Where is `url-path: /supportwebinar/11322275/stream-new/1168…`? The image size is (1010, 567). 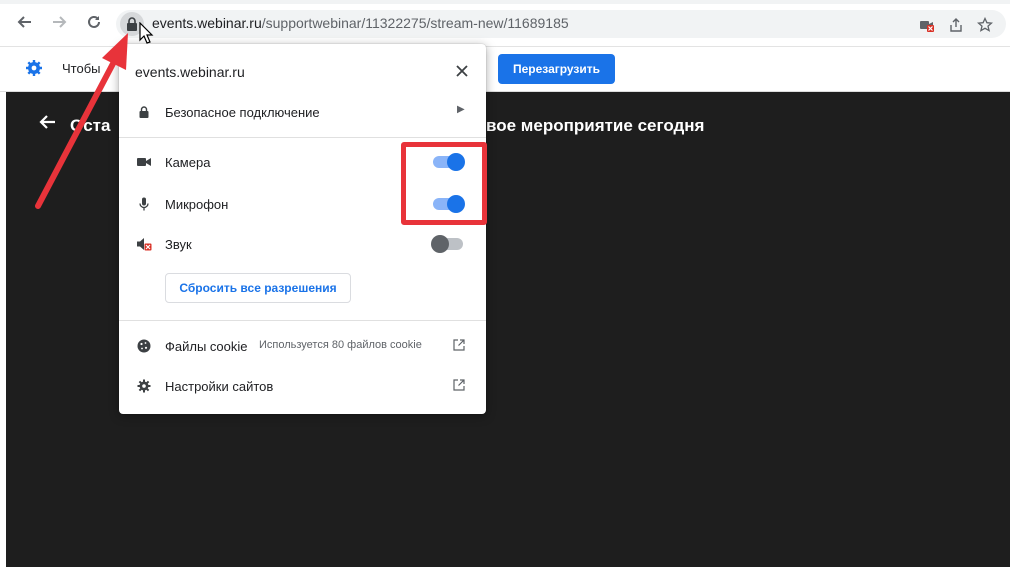
url-path: /supportwebinar/11322275/stream-new/1168… is located at coordinates (415, 23).